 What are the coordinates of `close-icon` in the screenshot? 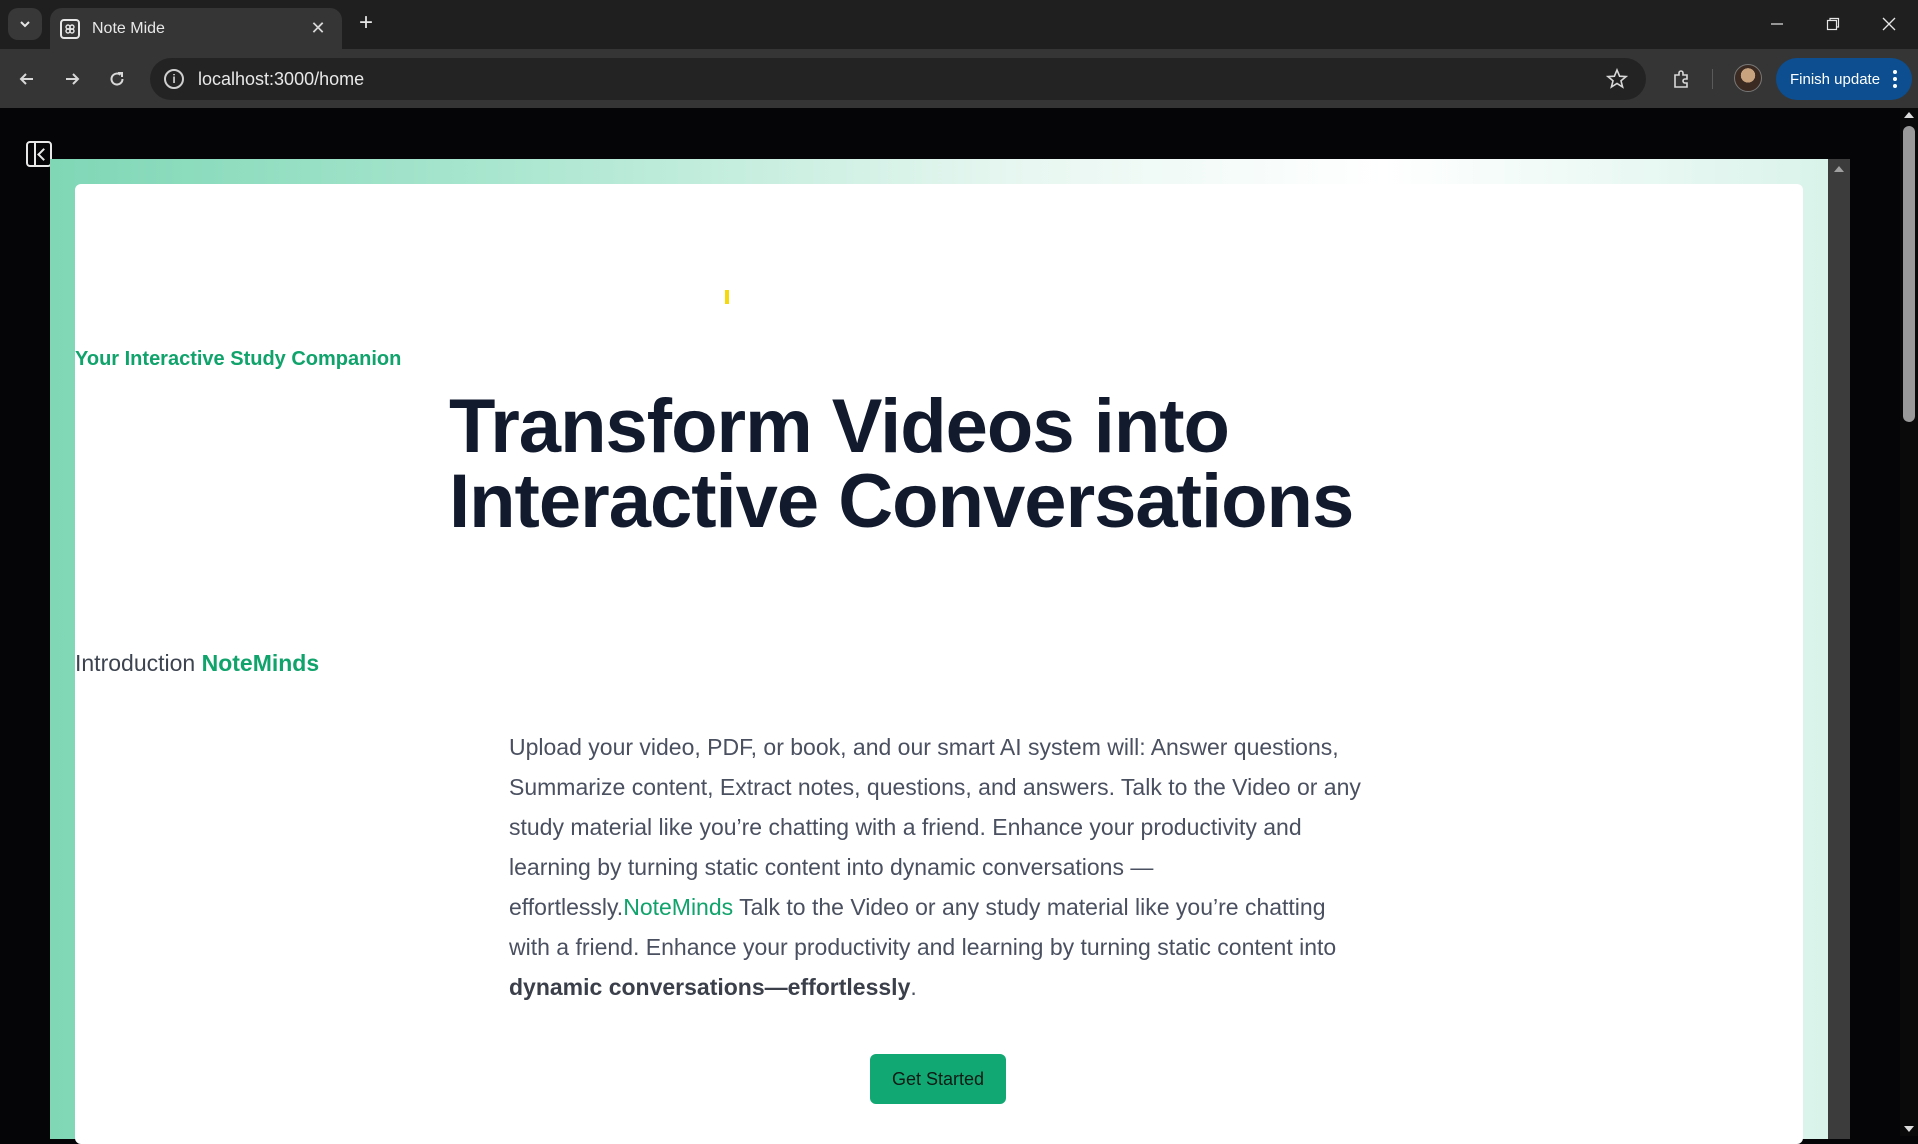 It's located at (1889, 24).